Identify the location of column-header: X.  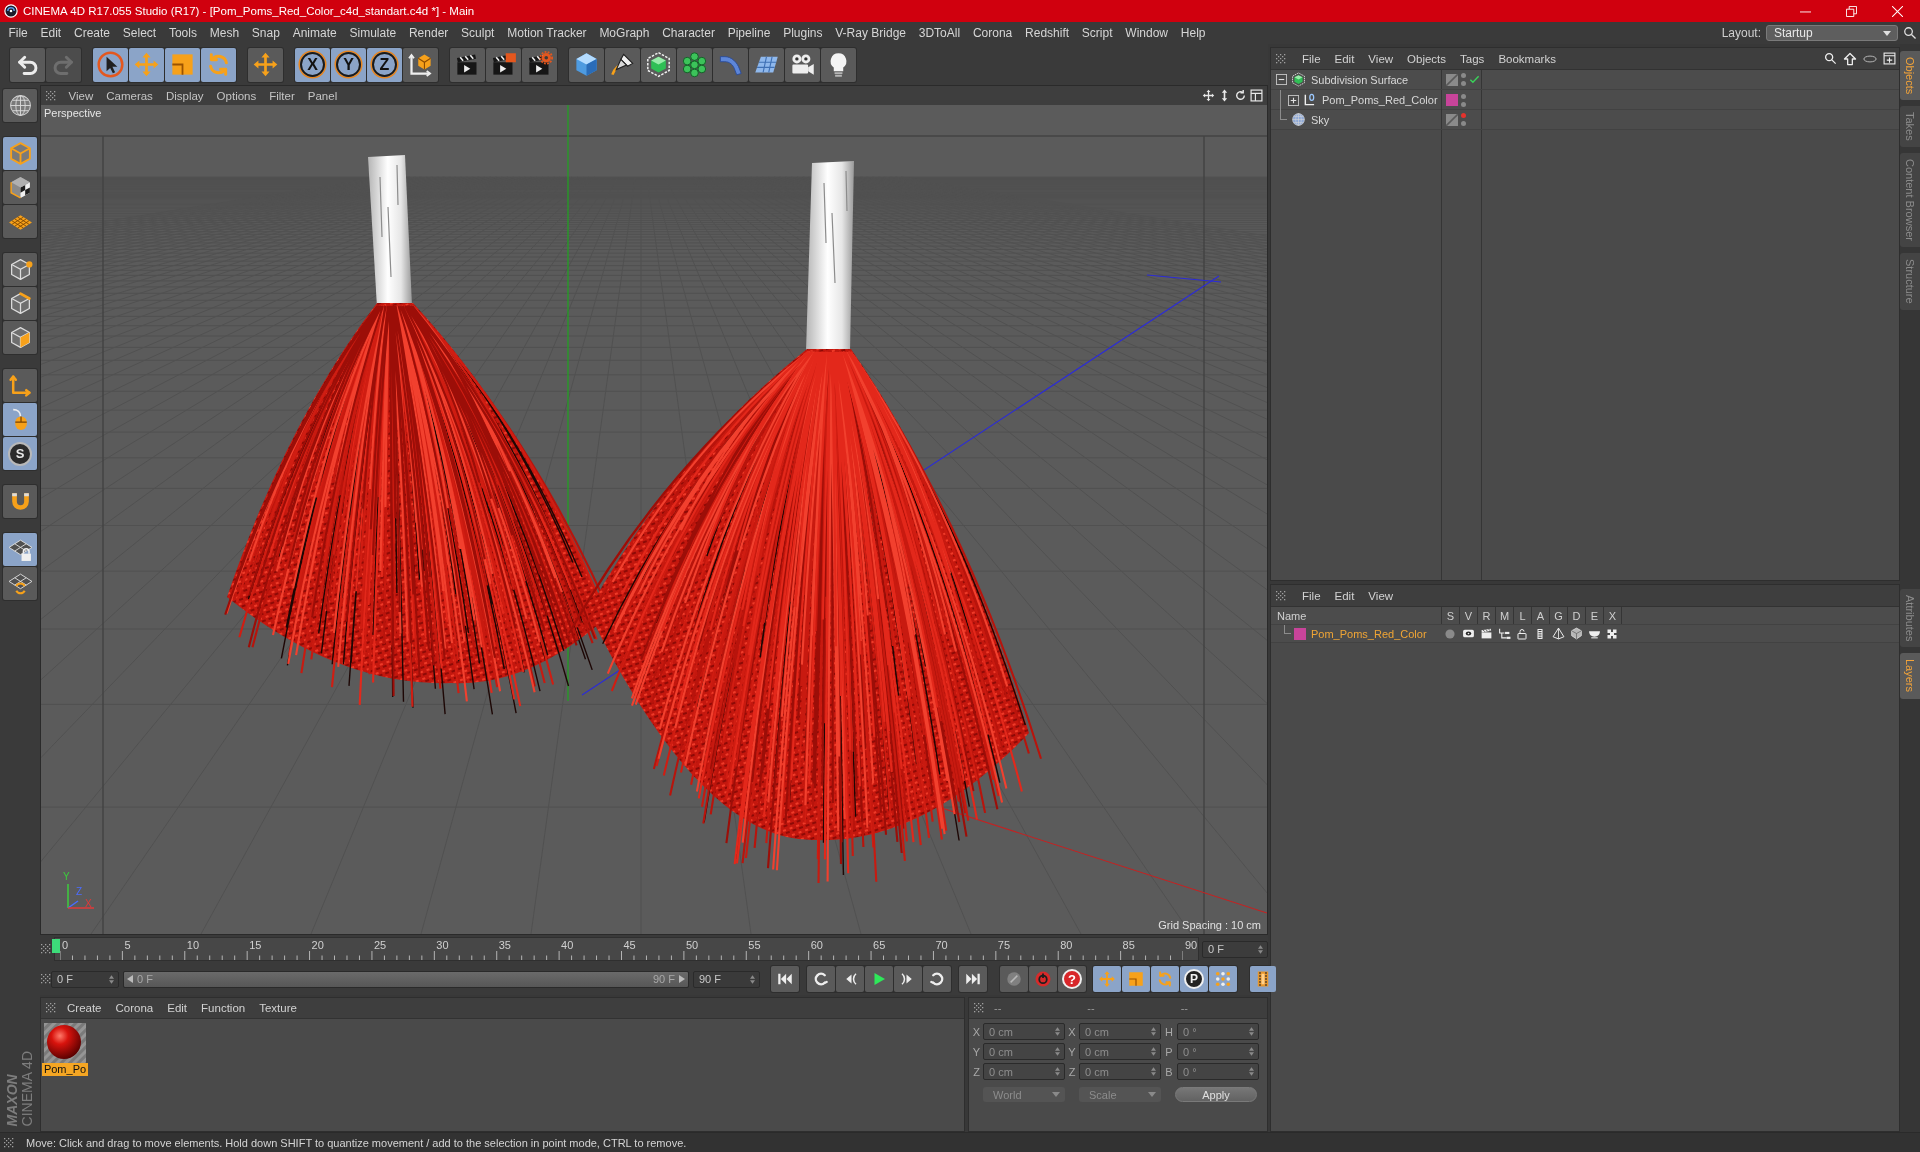
(1612, 615).